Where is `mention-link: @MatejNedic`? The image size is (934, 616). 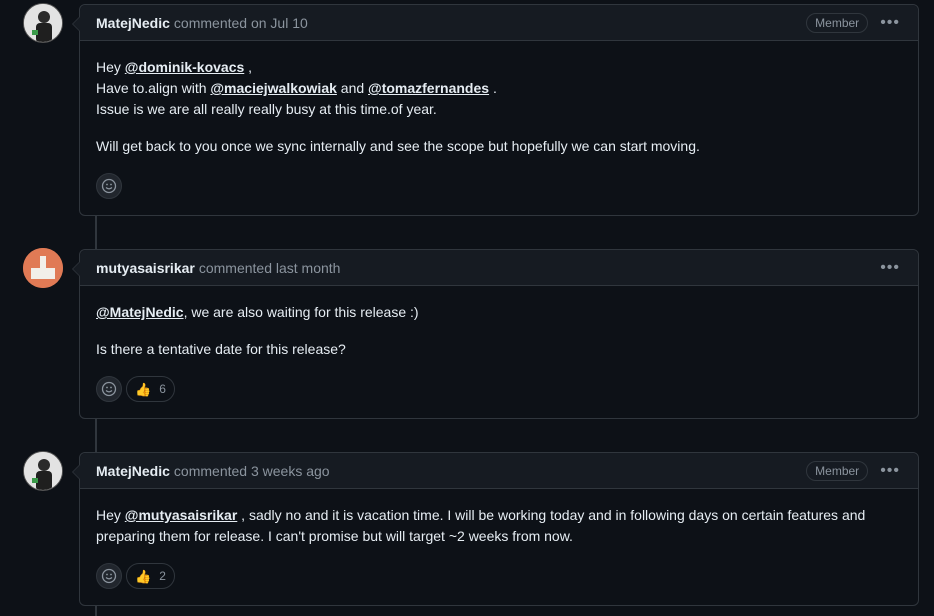
mention-link: @MatejNedic is located at coordinates (140, 312).